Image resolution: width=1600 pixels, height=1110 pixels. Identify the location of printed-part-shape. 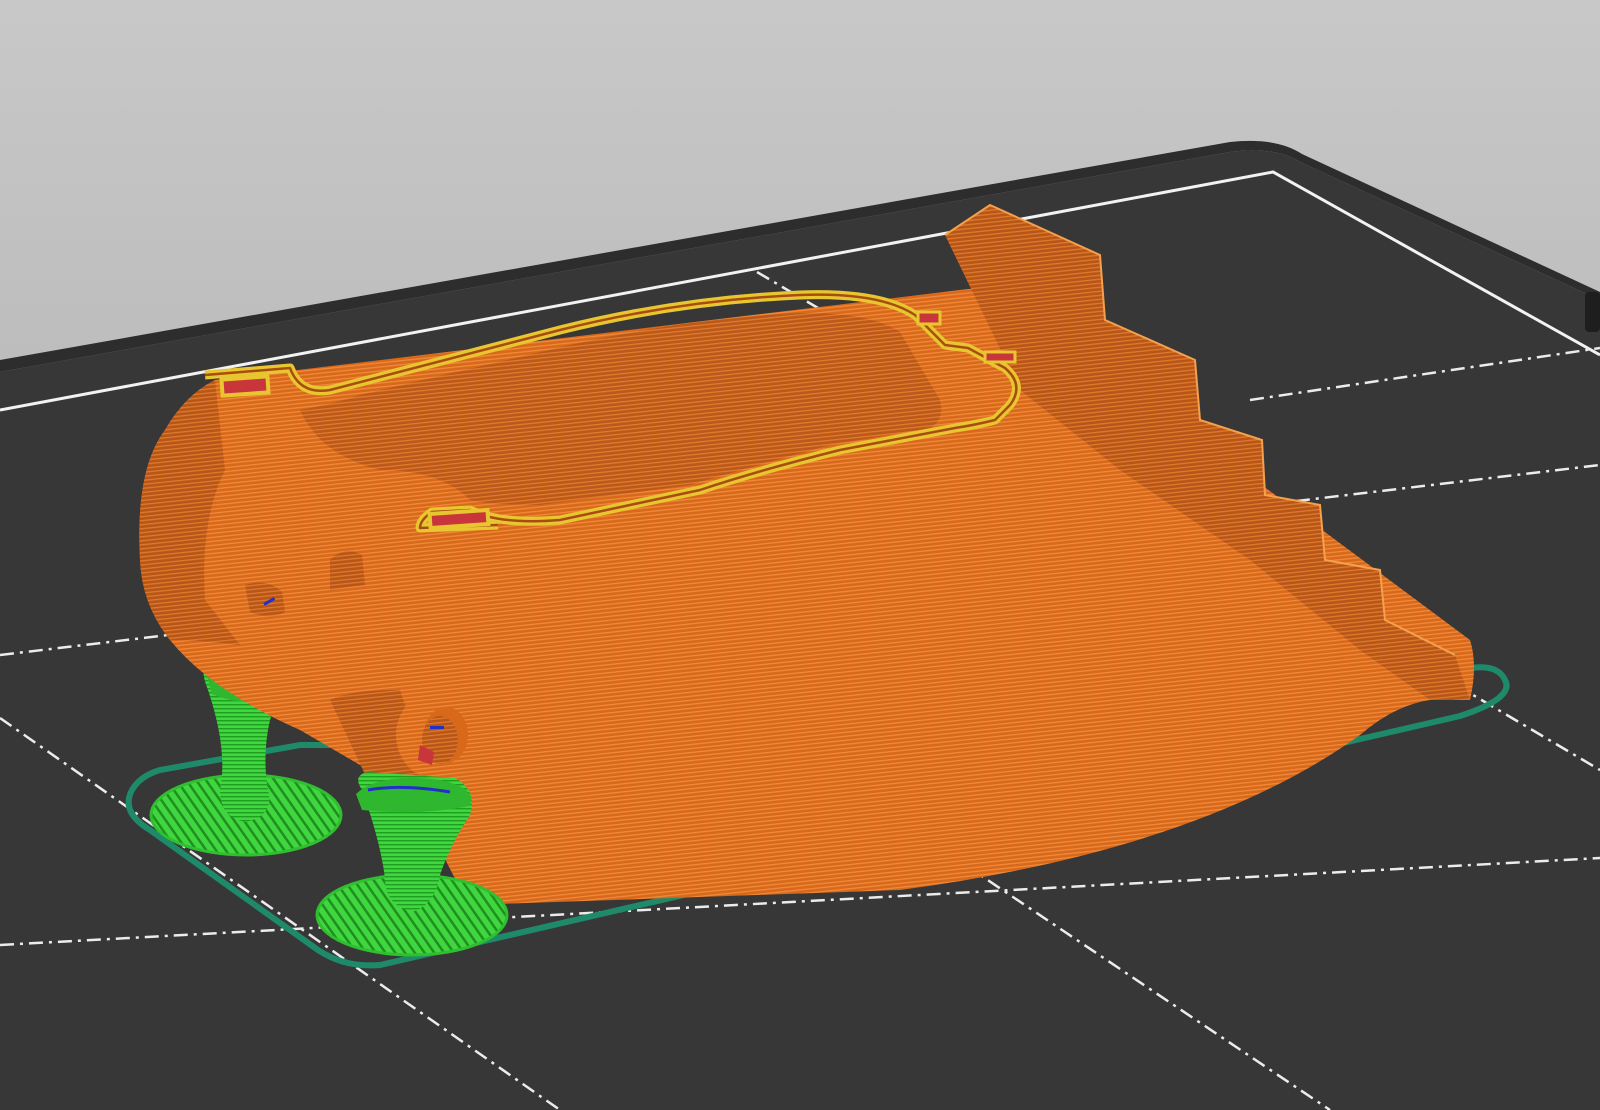
(347, 570).